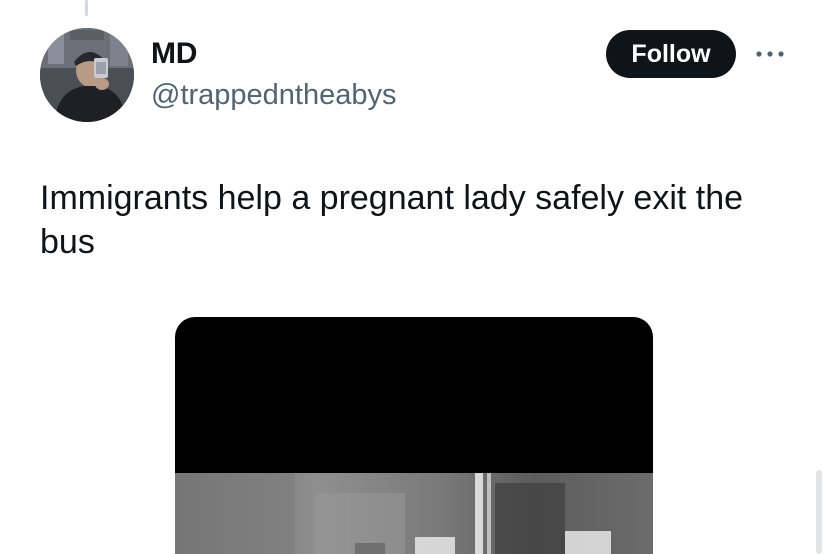  I want to click on scrollbar, so click(819, 512).